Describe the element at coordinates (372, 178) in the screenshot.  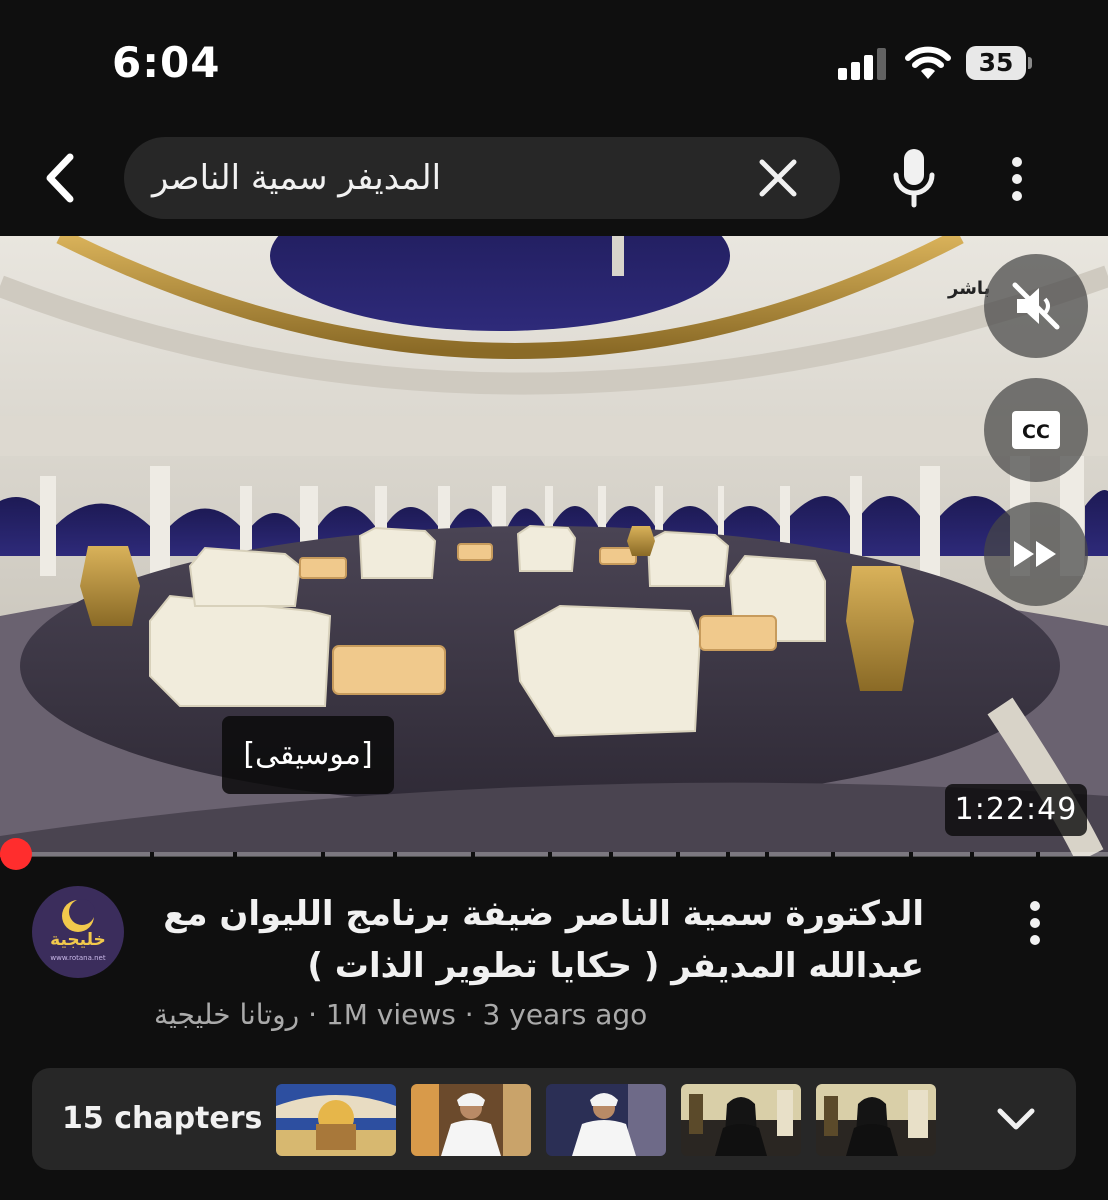
I see `search-query: المديفر سمية الناصر` at that location.